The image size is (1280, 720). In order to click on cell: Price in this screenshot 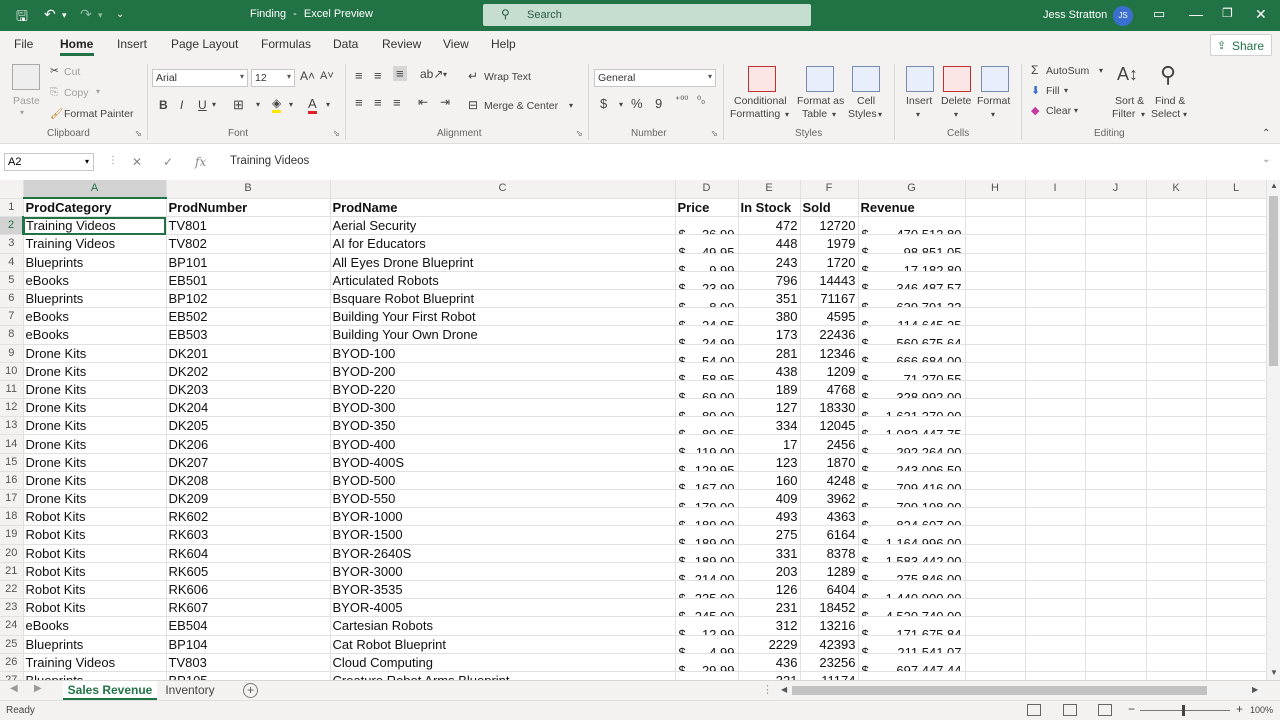, I will do `click(707, 208)`.